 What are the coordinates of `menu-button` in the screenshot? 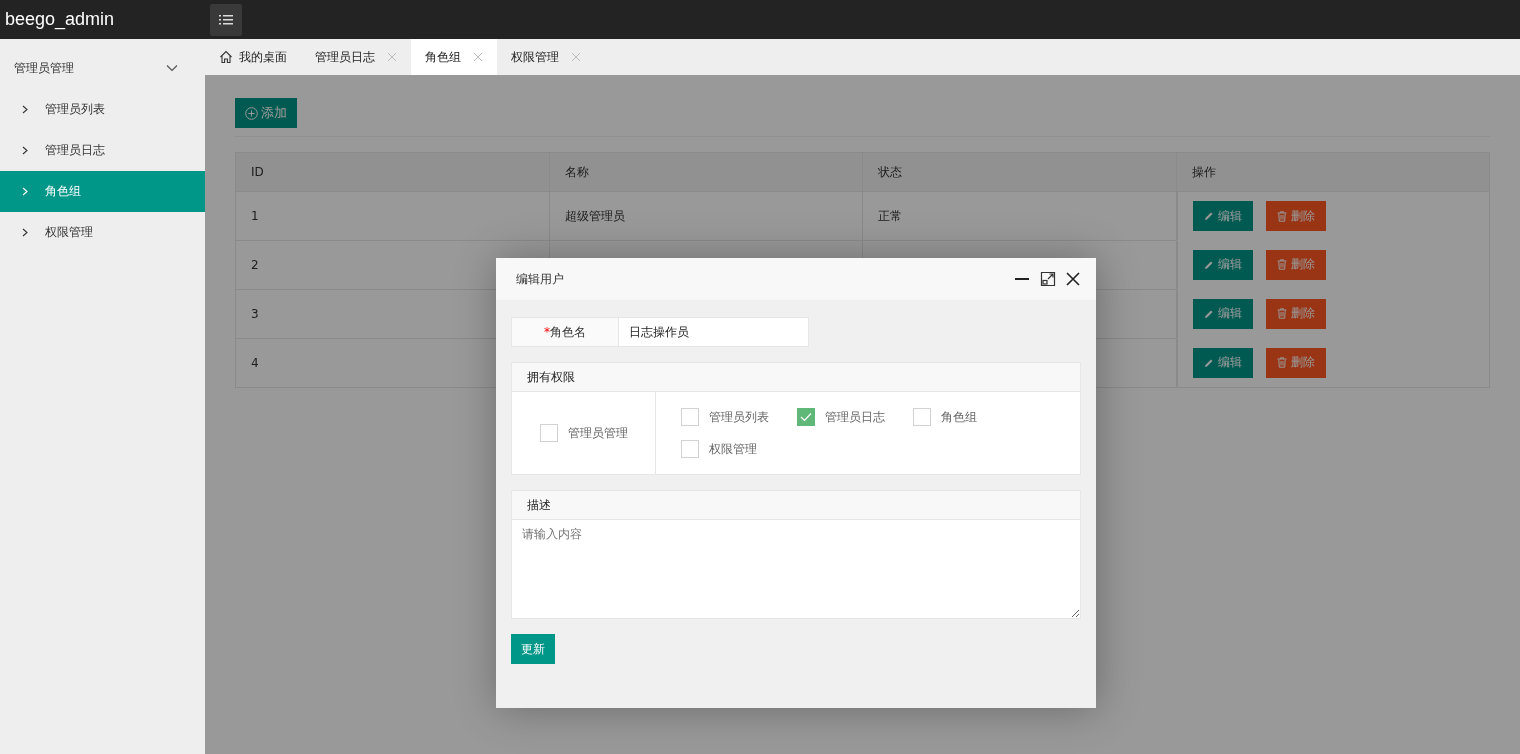 It's located at (226, 19).